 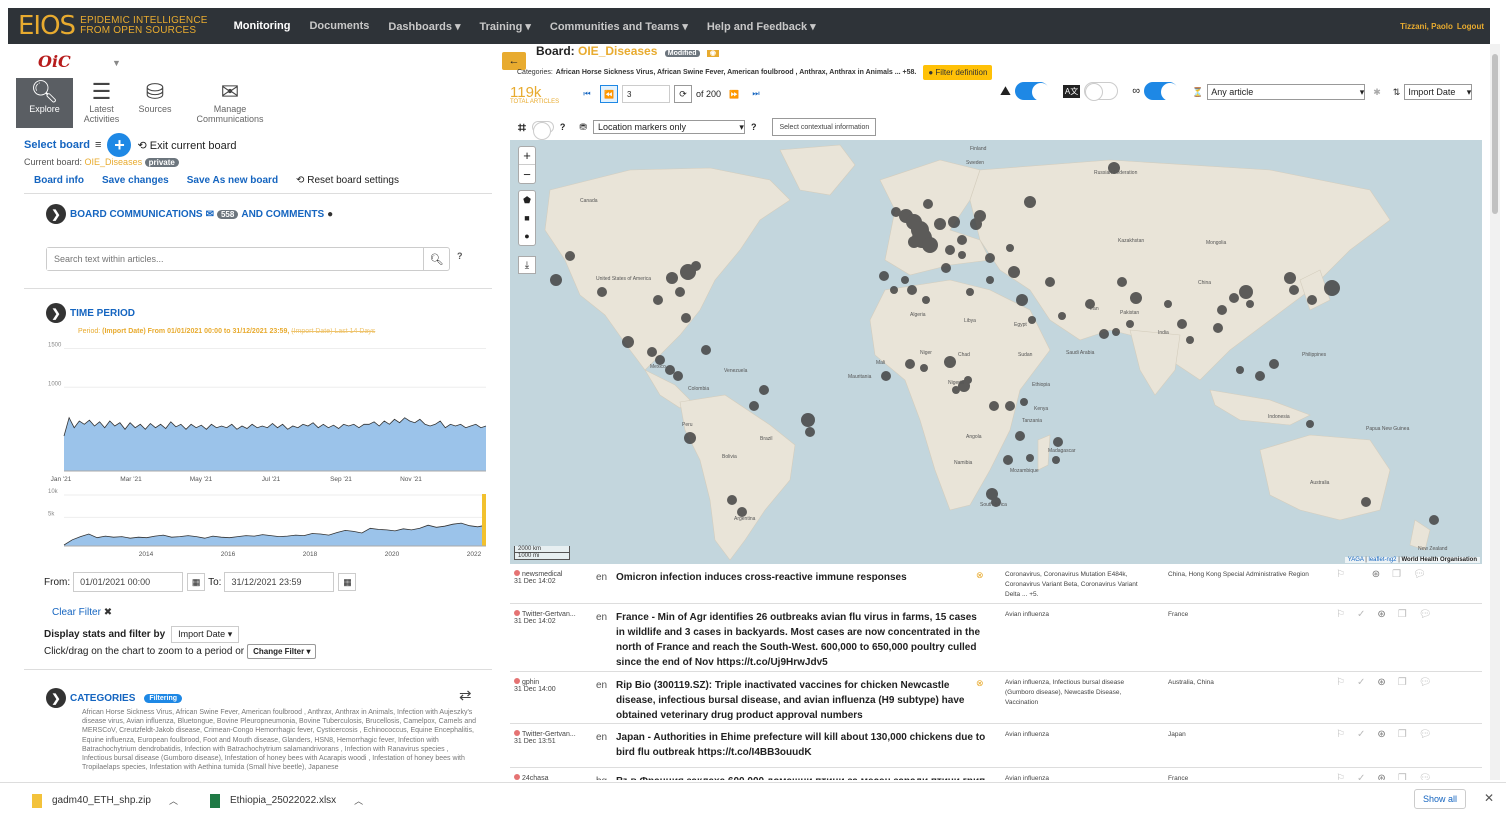 What do you see at coordinates (527, 218) in the screenshot?
I see `square-icon: ■` at bounding box center [527, 218].